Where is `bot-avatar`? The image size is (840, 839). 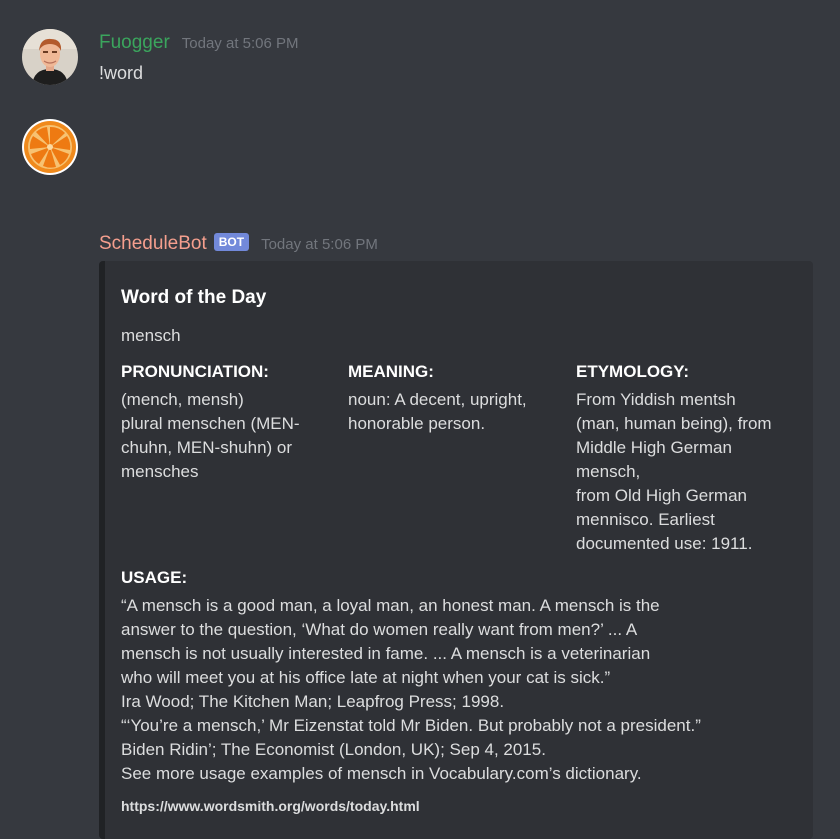 bot-avatar is located at coordinates (50, 147).